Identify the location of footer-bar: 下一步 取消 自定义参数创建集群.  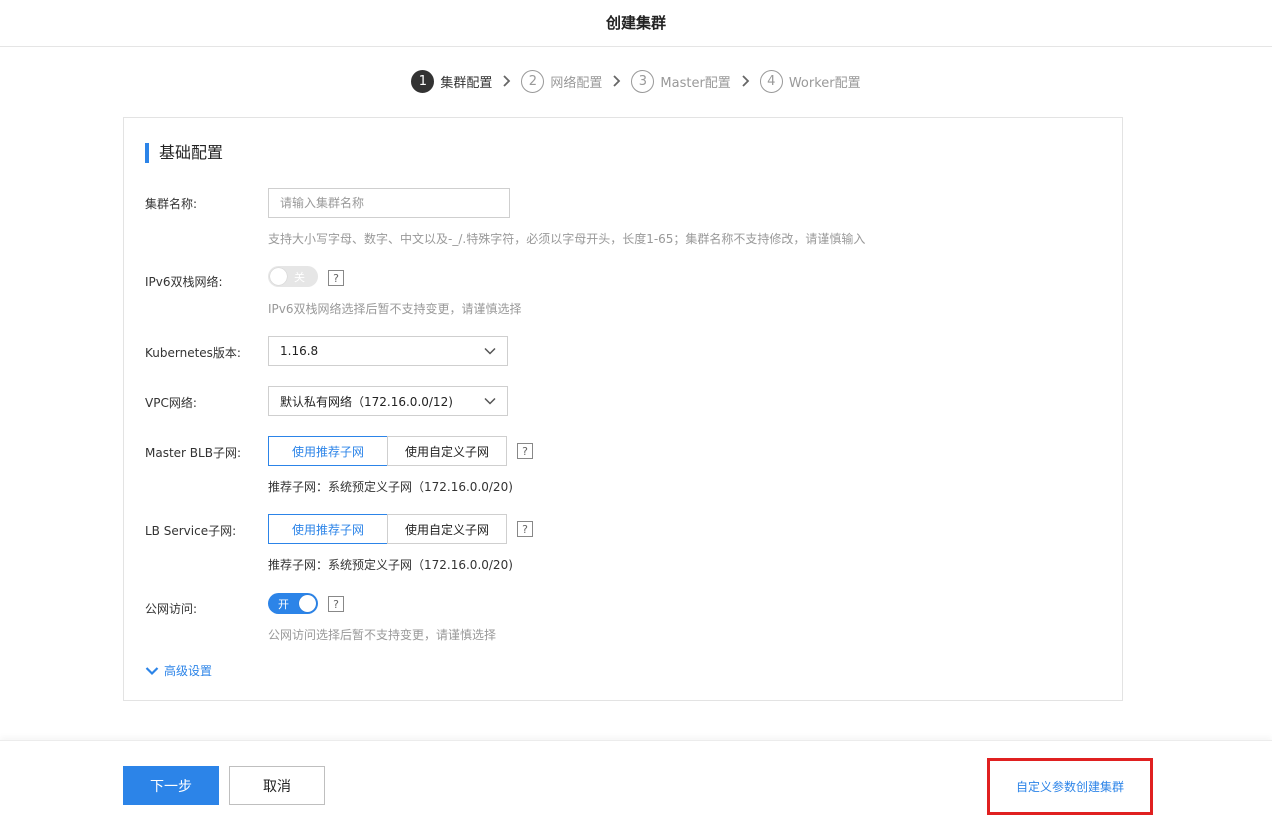
(636, 779).